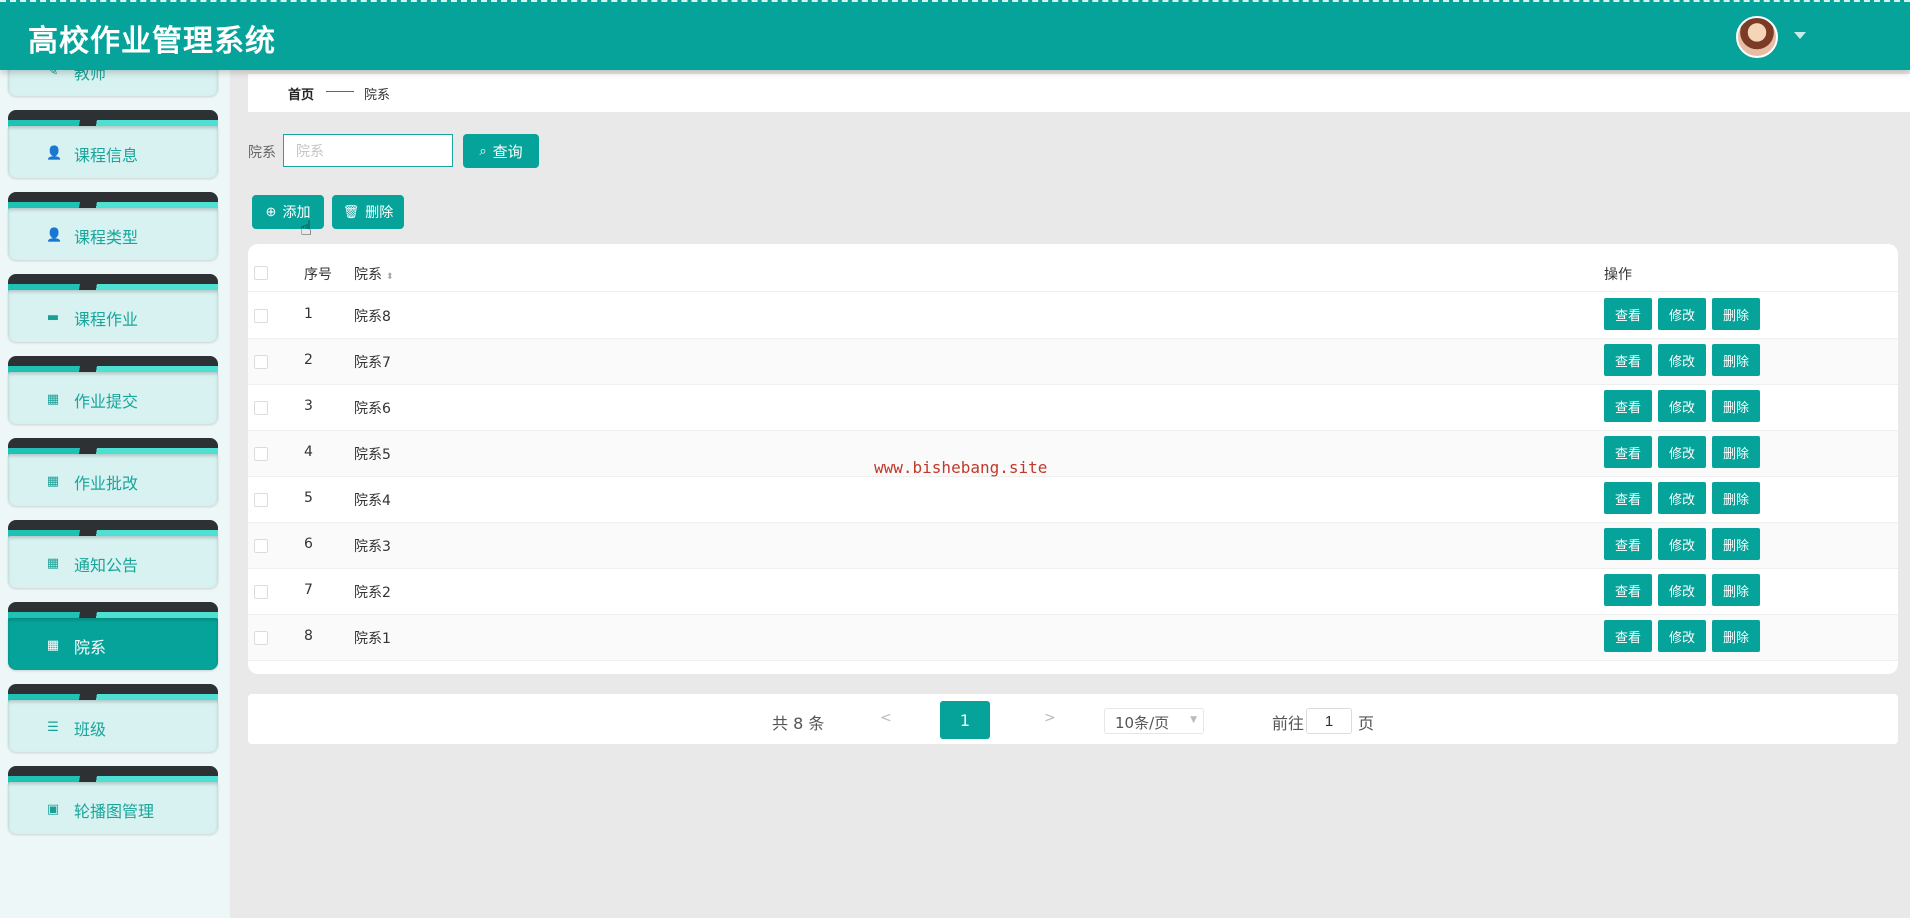 This screenshot has height=918, width=1910. I want to click on batch-delete-button: 🗑 删除, so click(368, 212).